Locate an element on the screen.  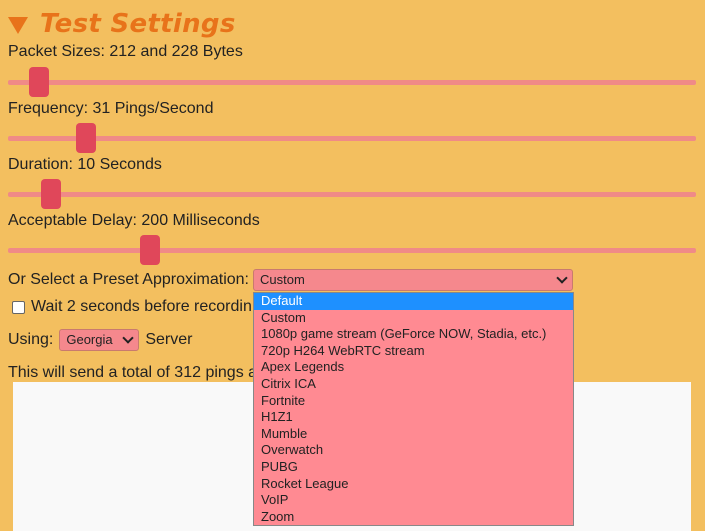
packet-sizes-slider is located at coordinates (352, 82).